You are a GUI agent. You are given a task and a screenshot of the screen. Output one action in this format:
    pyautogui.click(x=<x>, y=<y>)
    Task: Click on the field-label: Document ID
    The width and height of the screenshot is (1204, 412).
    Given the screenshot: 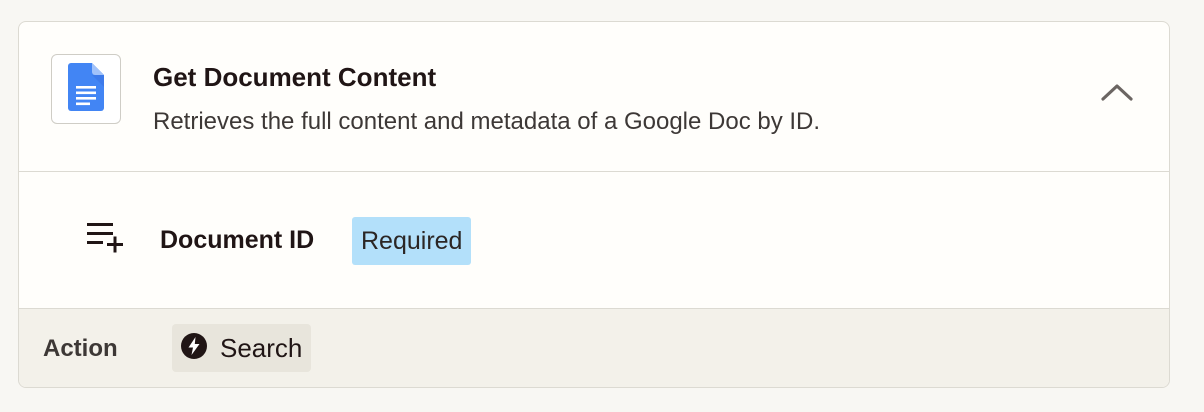 What is the action you would take?
    pyautogui.click(x=237, y=240)
    